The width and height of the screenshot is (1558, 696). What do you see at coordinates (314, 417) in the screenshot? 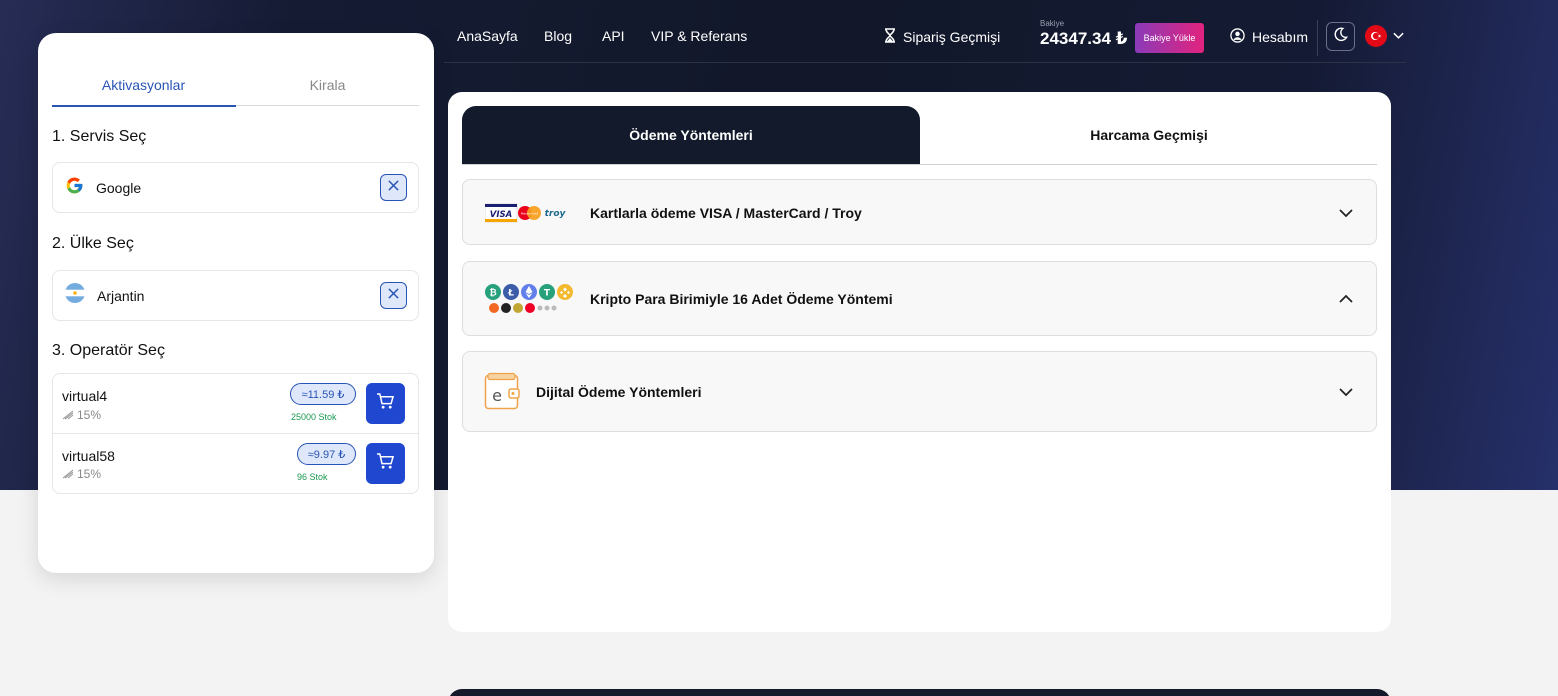
I see `stock-count: 25000 Stok` at bounding box center [314, 417].